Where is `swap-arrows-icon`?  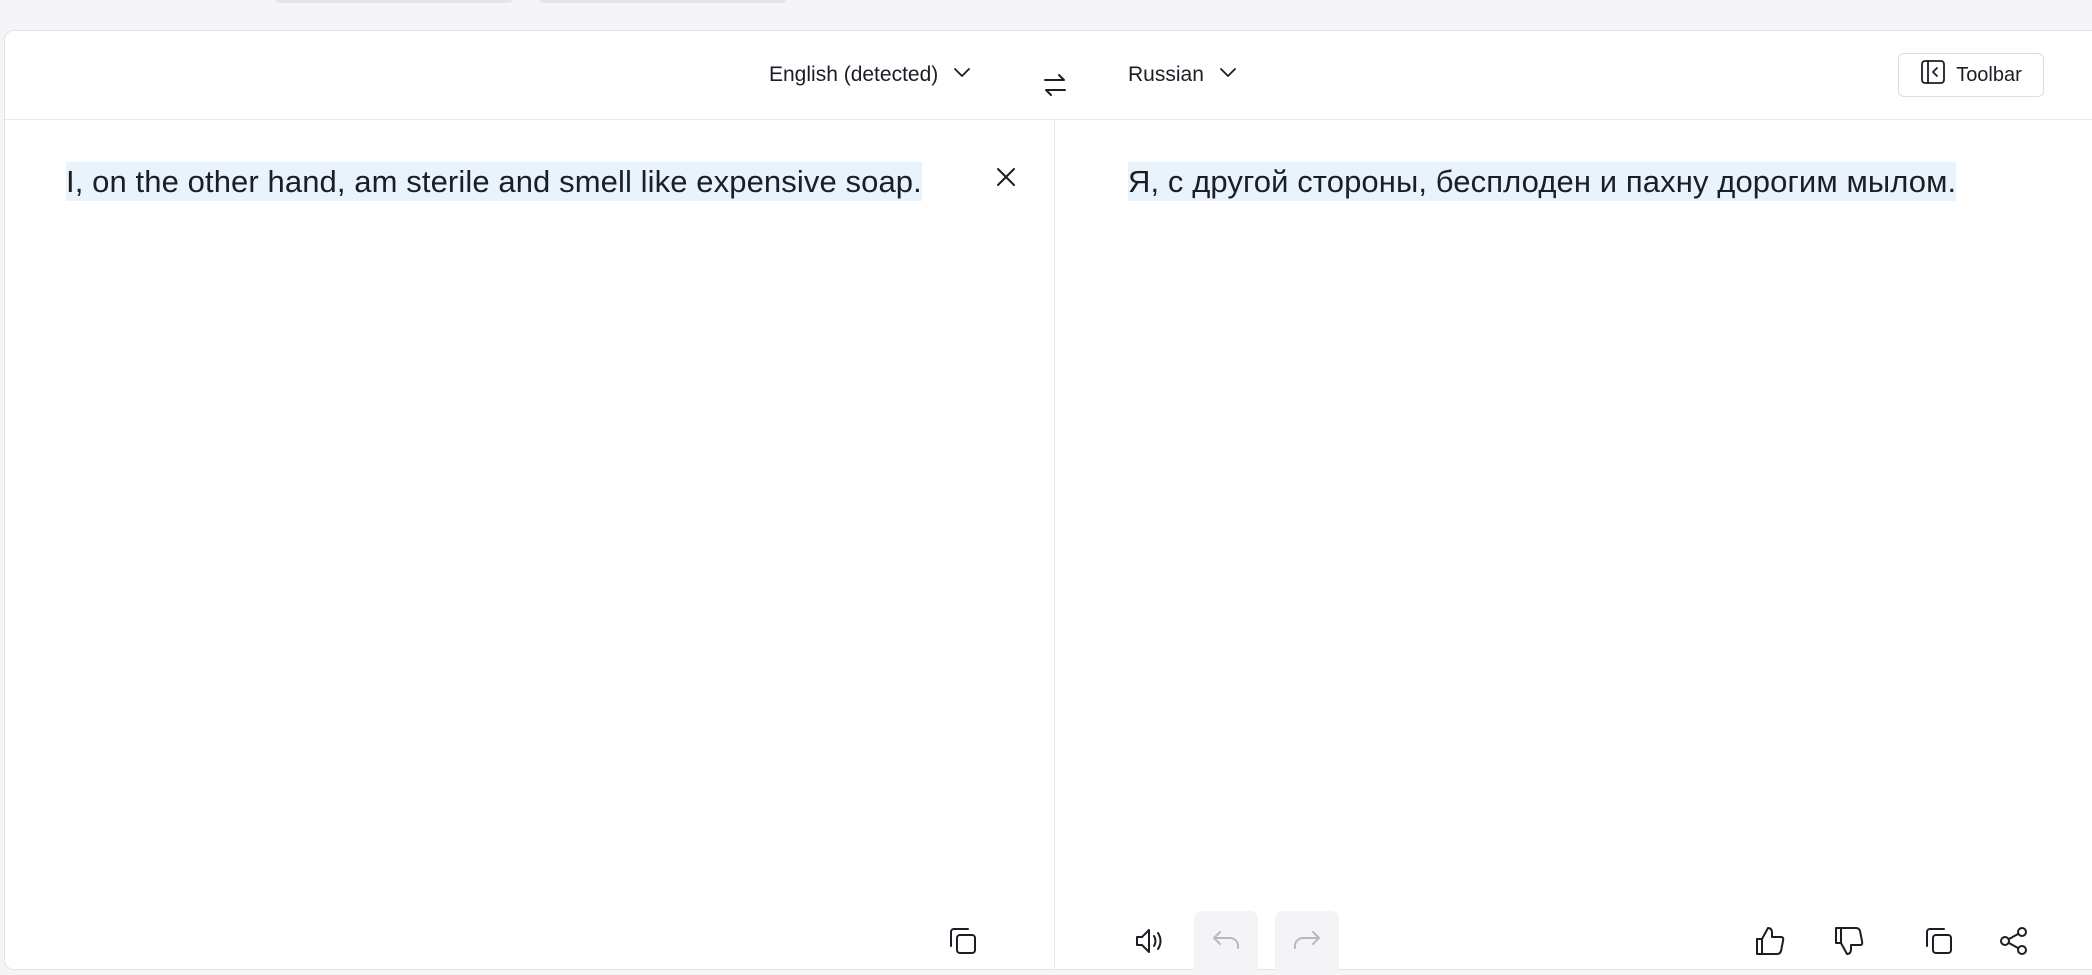
swap-arrows-icon is located at coordinates (1055, 87).